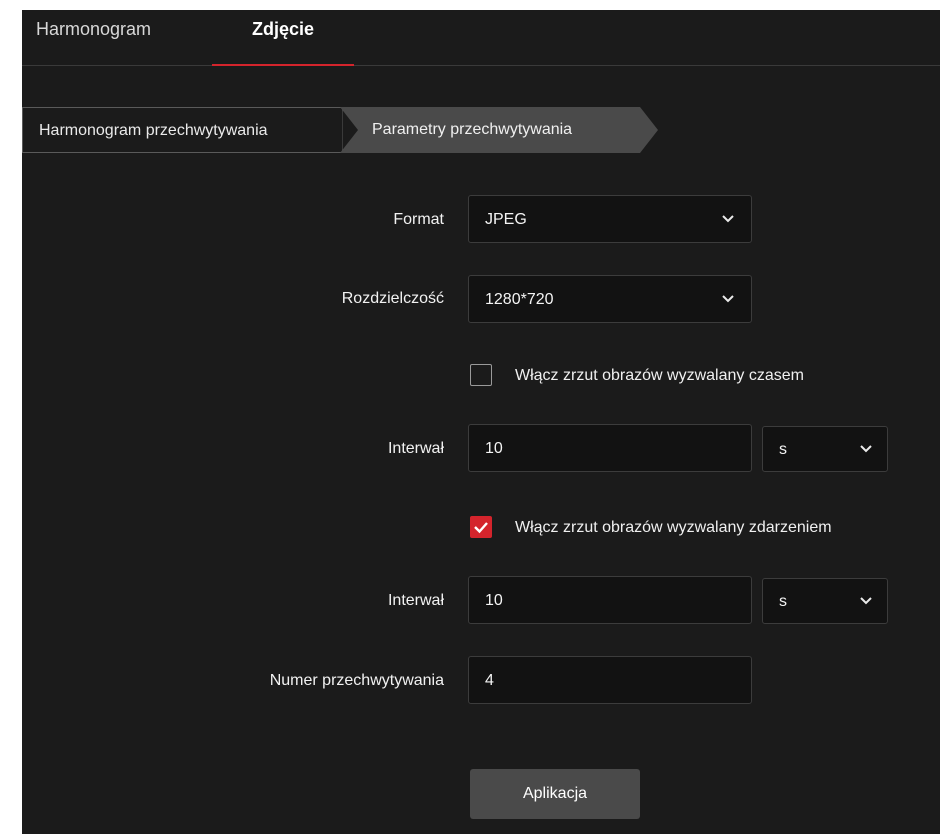 The image size is (940, 834). Describe the element at coordinates (610, 448) in the screenshot. I see `timed-interval-input: 10` at that location.